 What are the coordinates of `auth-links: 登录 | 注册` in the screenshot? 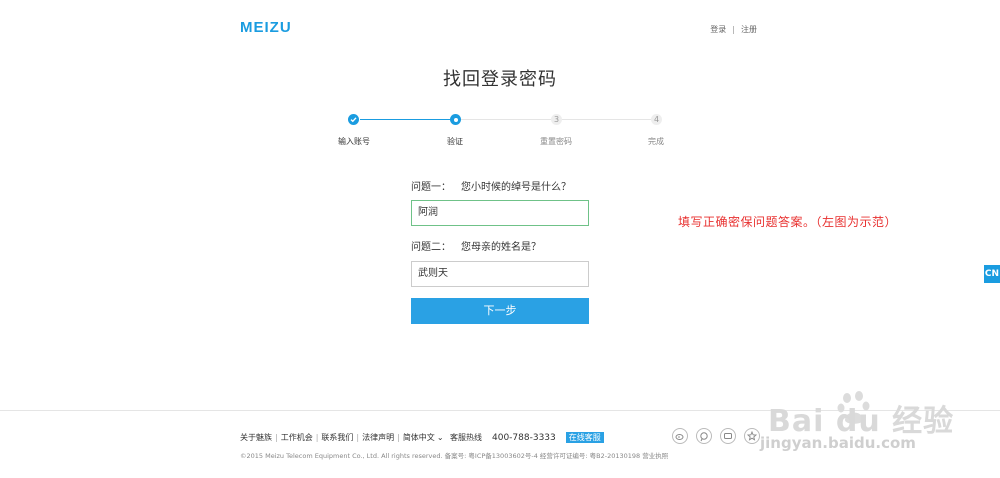 It's located at (733, 29).